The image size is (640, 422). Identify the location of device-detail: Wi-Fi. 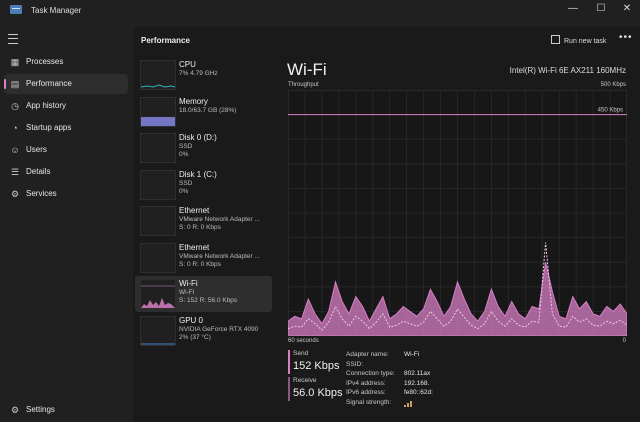
(187, 292).